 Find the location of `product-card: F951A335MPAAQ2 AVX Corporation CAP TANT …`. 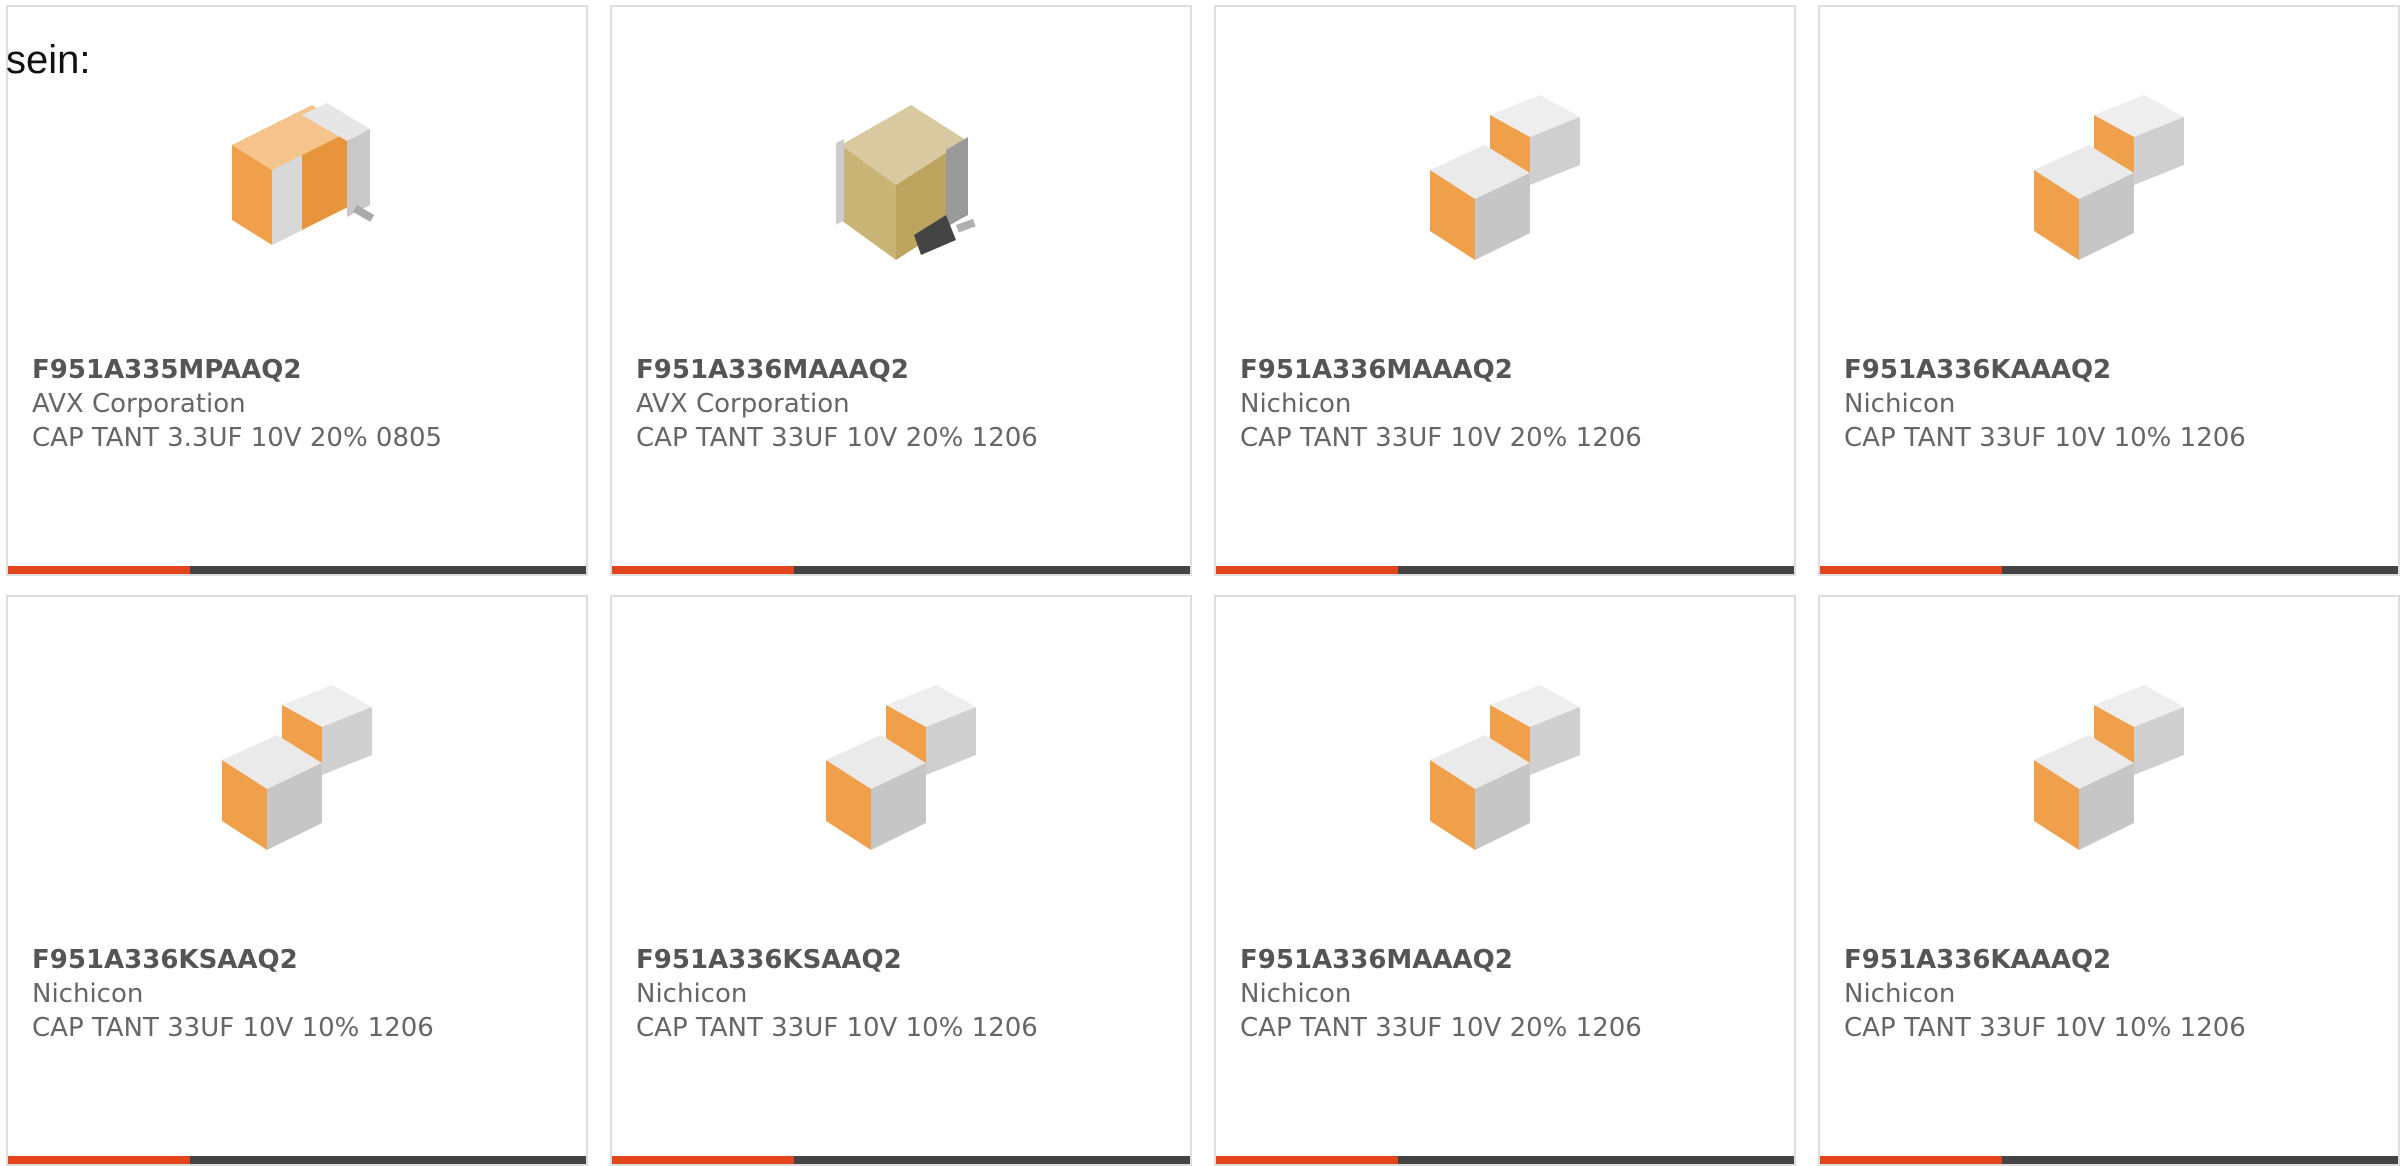

product-card: F951A335MPAAQ2 AVX Corporation CAP TANT … is located at coordinates (297, 290).